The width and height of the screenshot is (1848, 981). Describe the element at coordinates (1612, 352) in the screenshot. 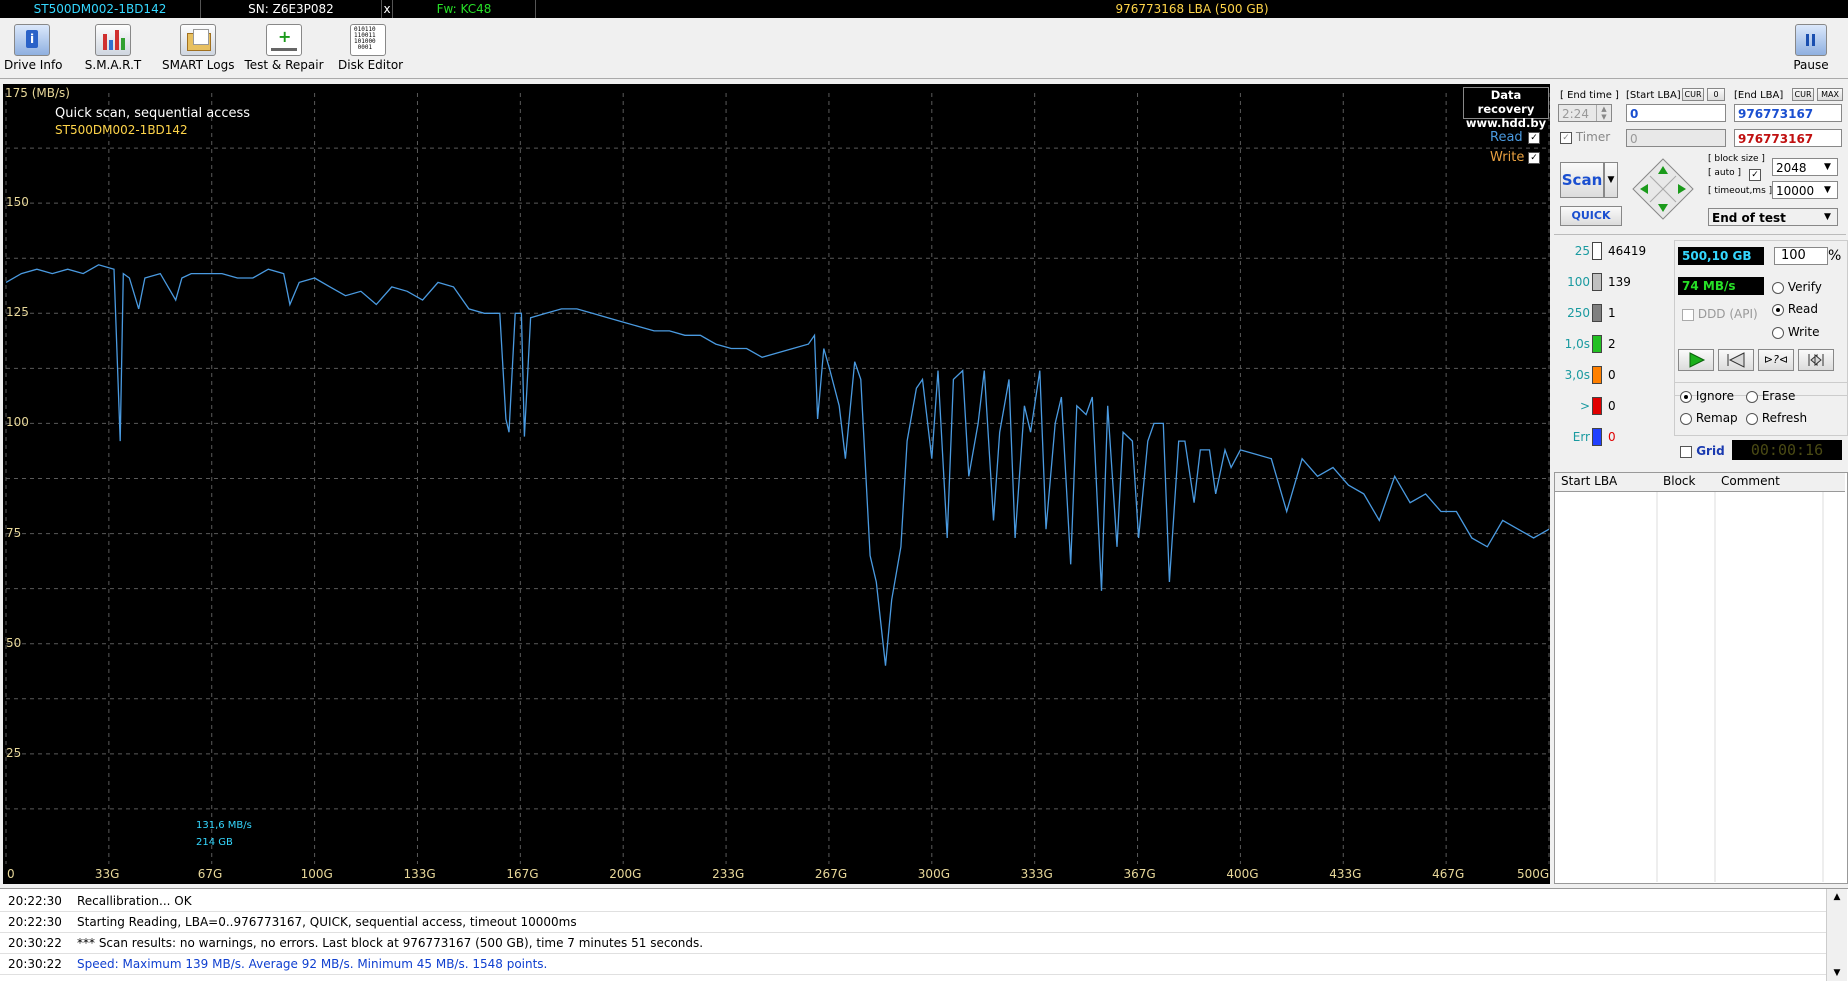

I see `block-time-counters: 25 46419 100 139 250 1 1,0s 2 3,0s 0 >0 Err 0` at that location.